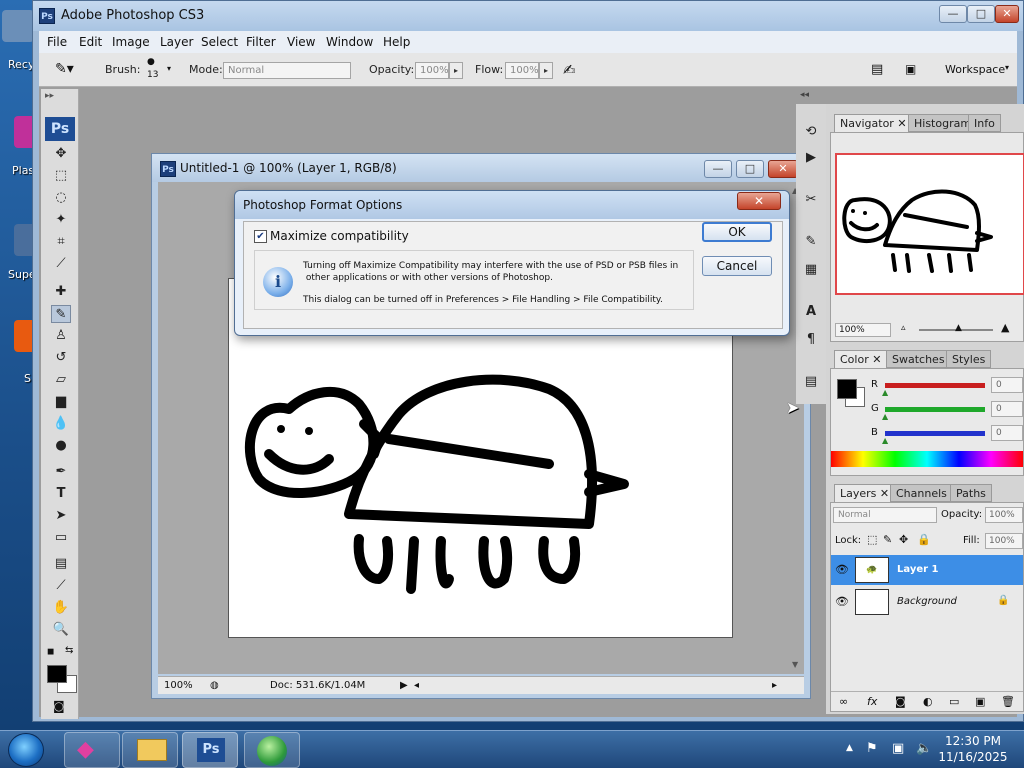 The width and height of the screenshot is (1024, 768). What do you see at coordinates (61, 630) in the screenshot?
I see `zoom-tool-icon: 🔍` at bounding box center [61, 630].